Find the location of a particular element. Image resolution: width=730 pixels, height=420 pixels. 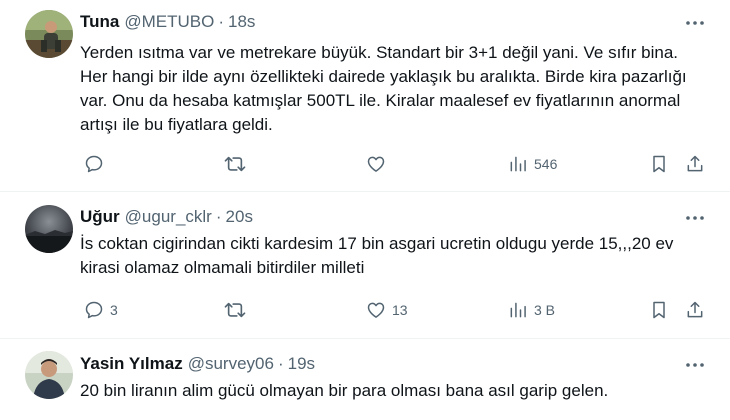

views-count: 3 B is located at coordinates (545, 310).